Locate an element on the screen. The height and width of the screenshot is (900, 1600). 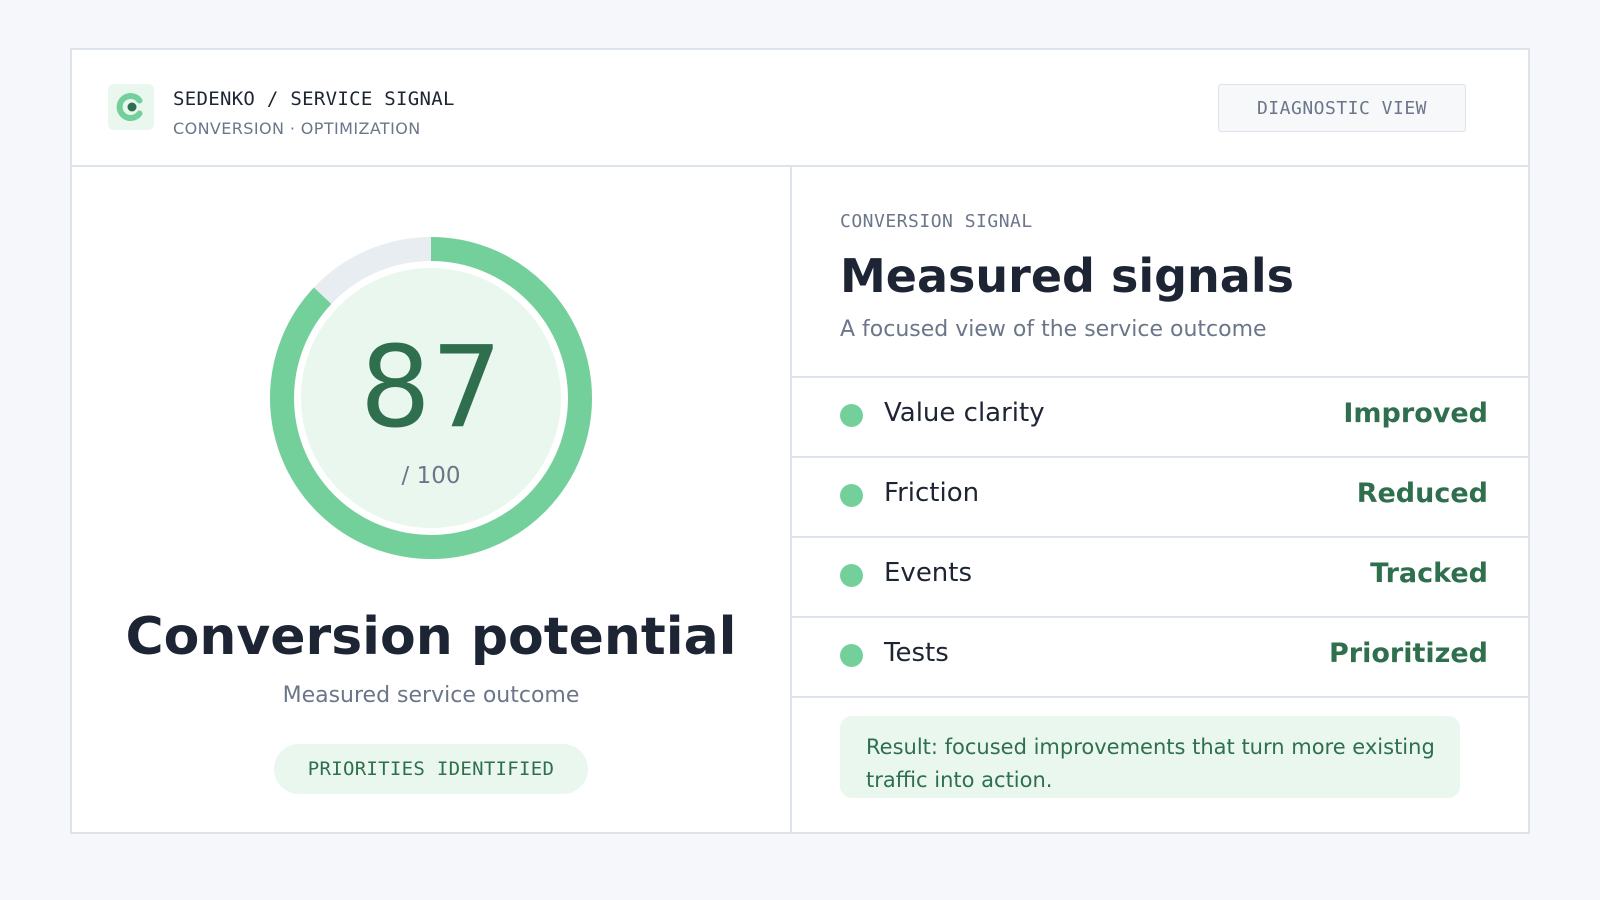
signal-row-value-clarity: Value clarity Improved is located at coordinates (1160, 416).